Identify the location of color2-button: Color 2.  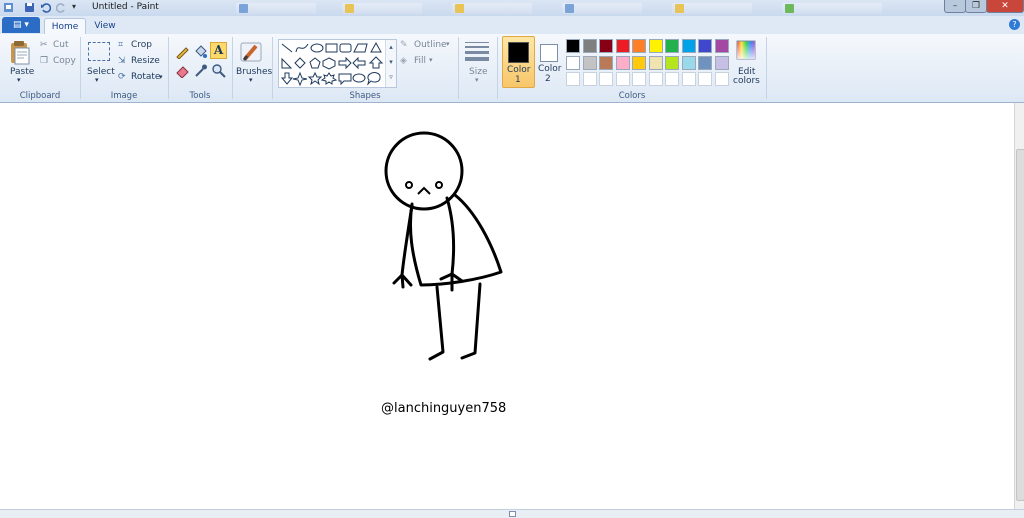
(549, 61).